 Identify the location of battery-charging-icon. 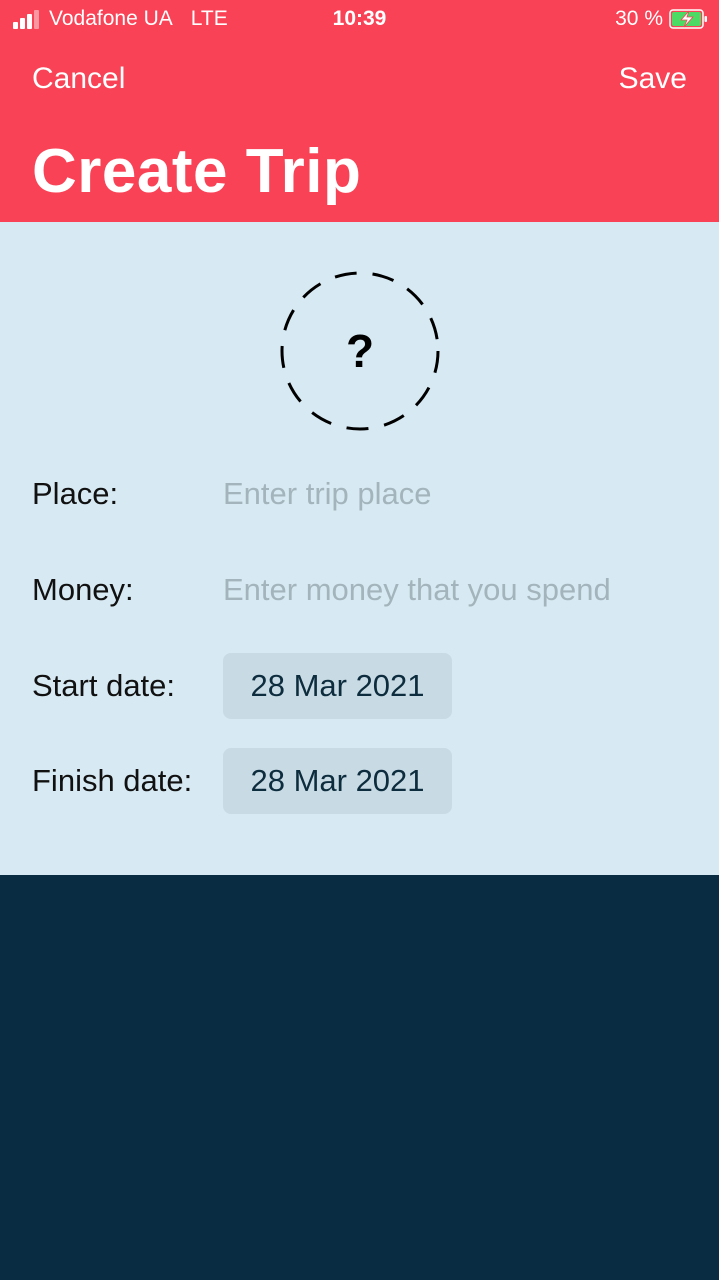
(688, 19).